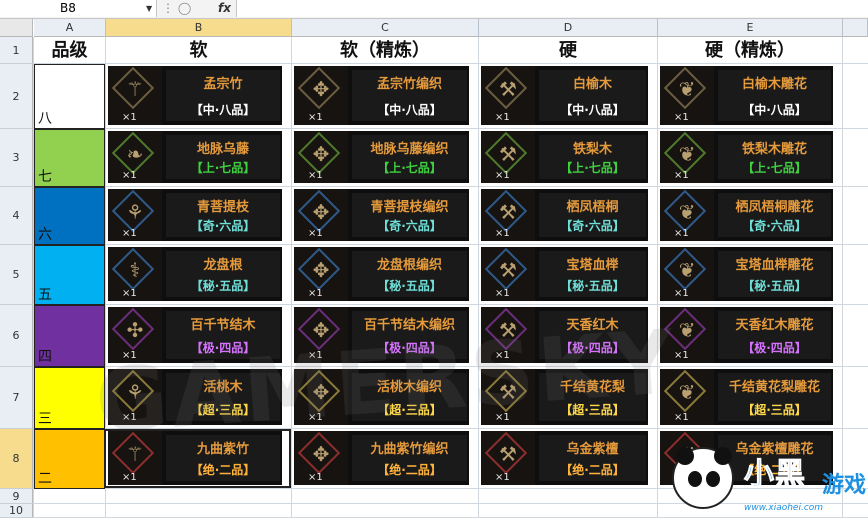 The height and width of the screenshot is (518, 868). Describe the element at coordinates (69, 216) in the screenshot. I see `grade-cell: 六` at that location.